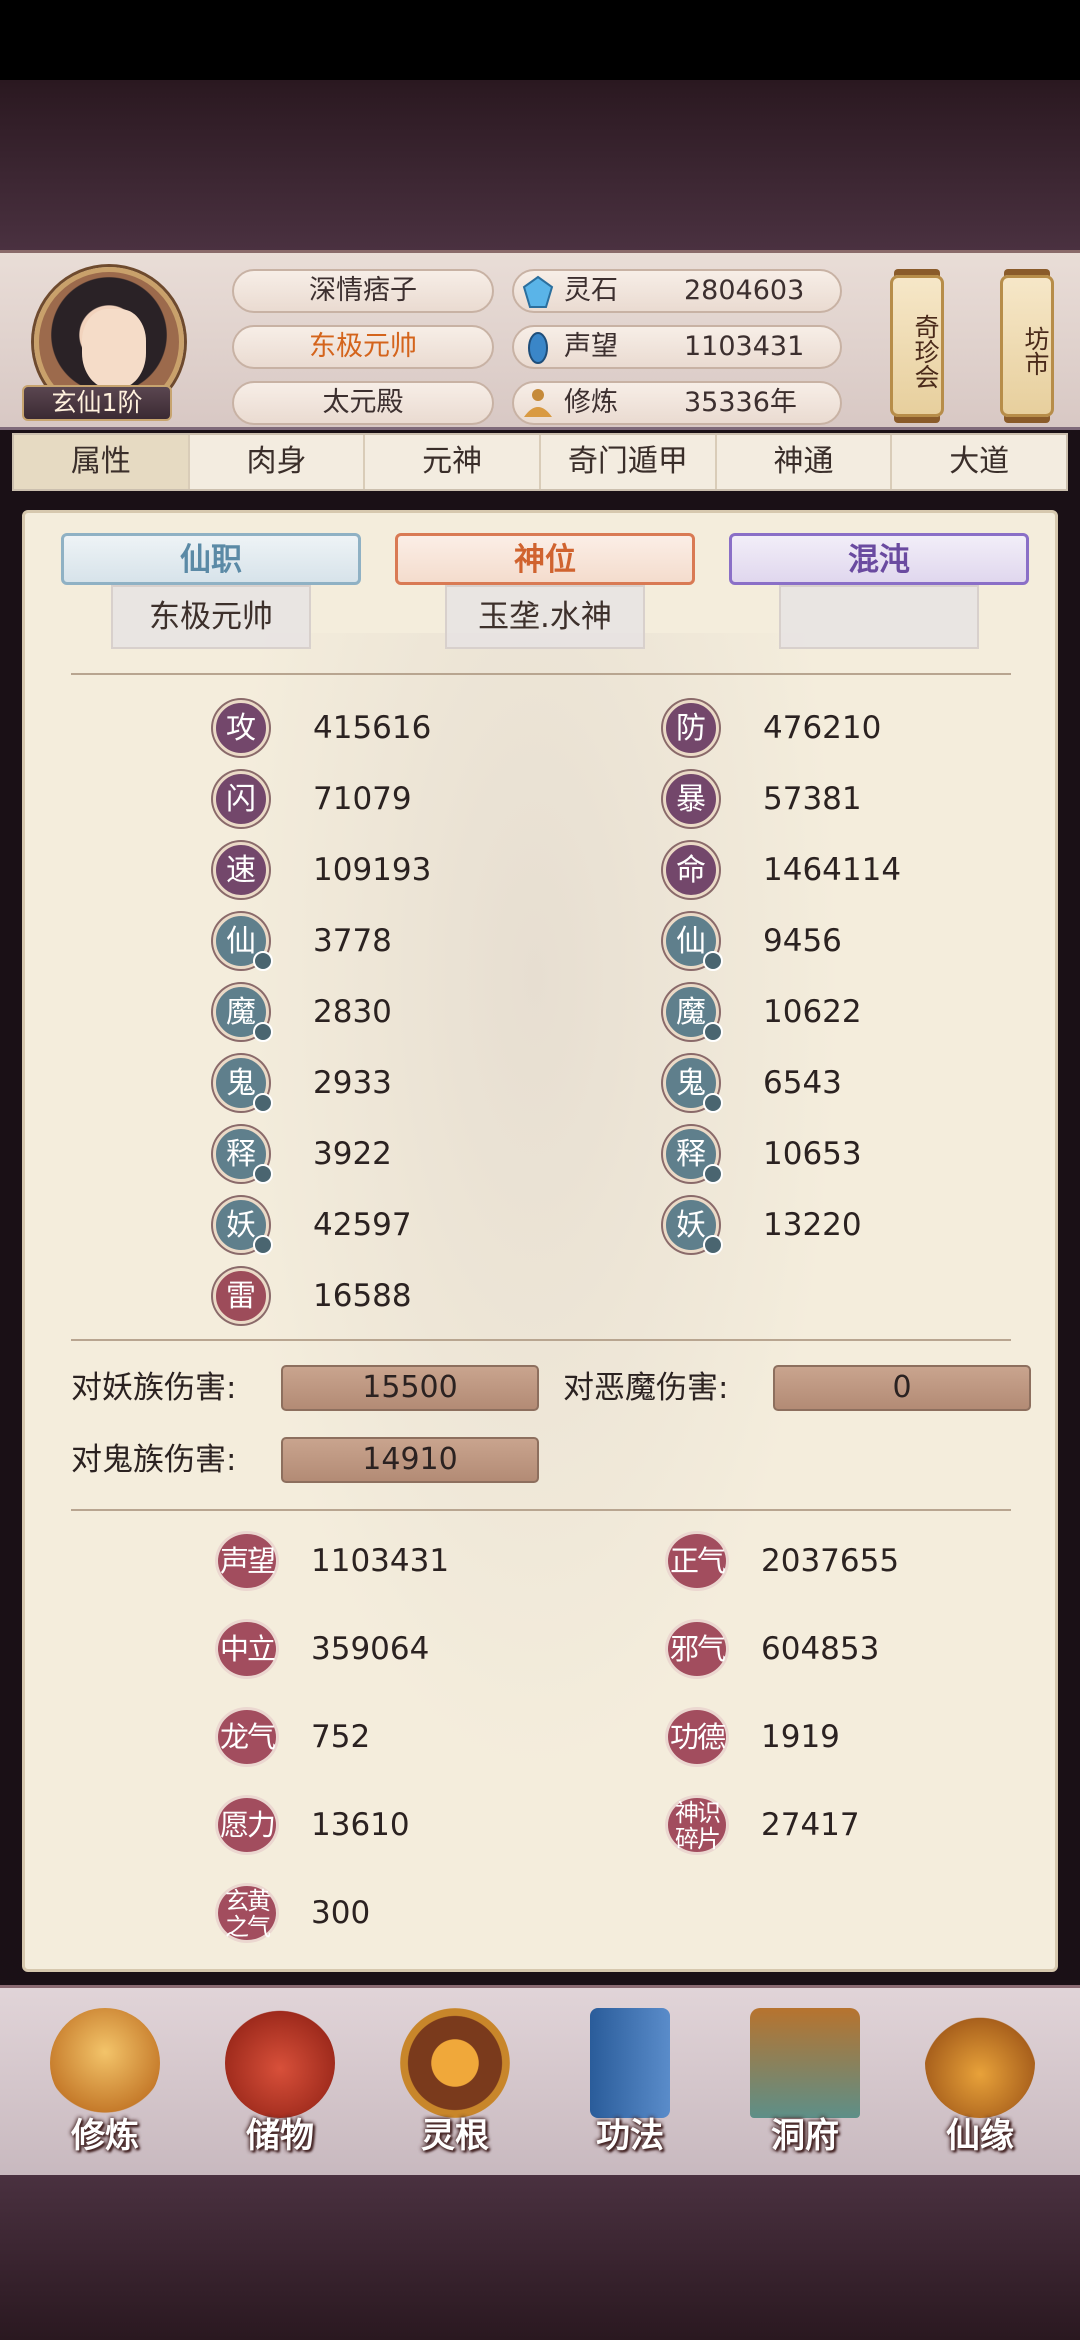 The image size is (1080, 2340). I want to click on spirit-stone-icon, so click(538, 291).